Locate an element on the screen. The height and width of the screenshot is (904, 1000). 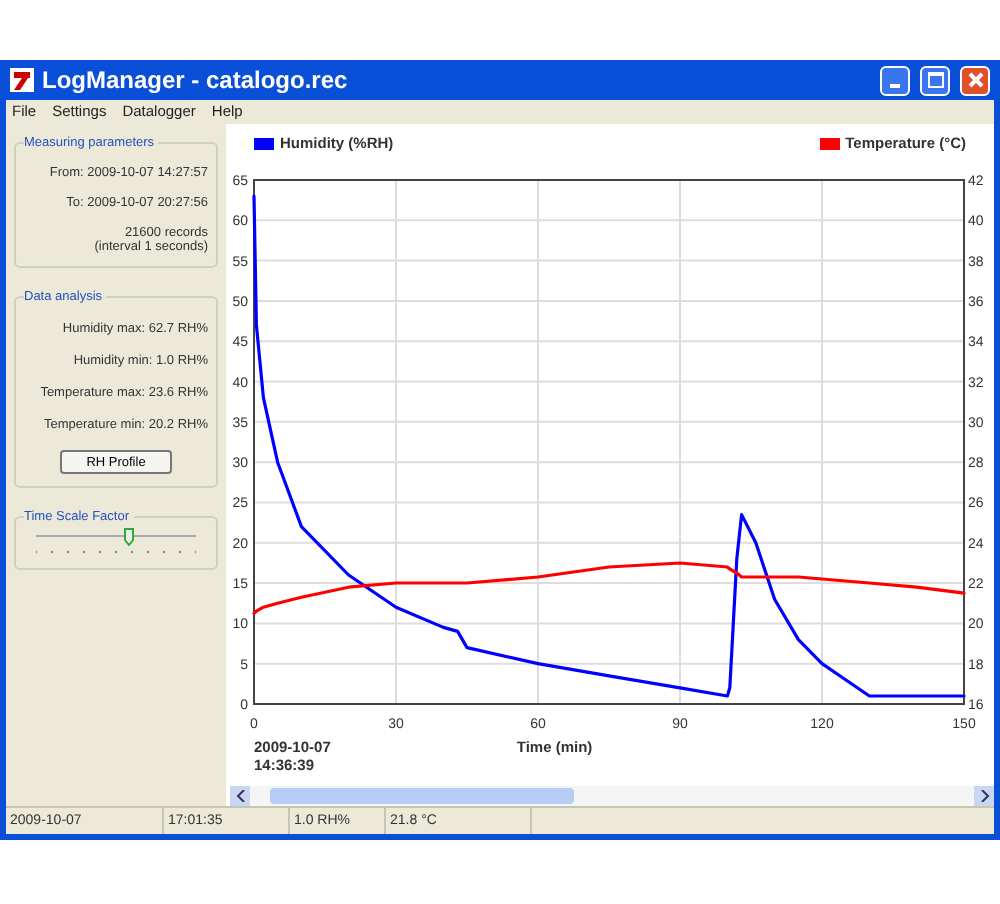
maximize-button is located at coordinates (935, 80).